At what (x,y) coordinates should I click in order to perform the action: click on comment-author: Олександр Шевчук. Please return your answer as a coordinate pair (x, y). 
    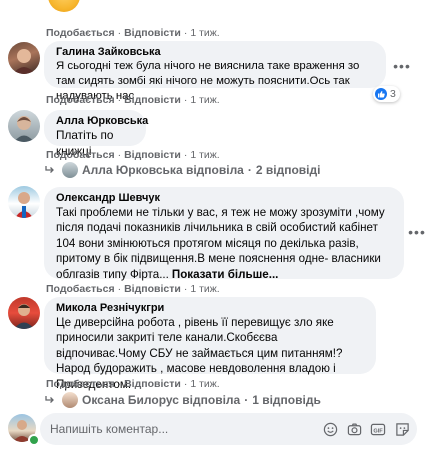
    Looking at the image, I should click on (224, 198).